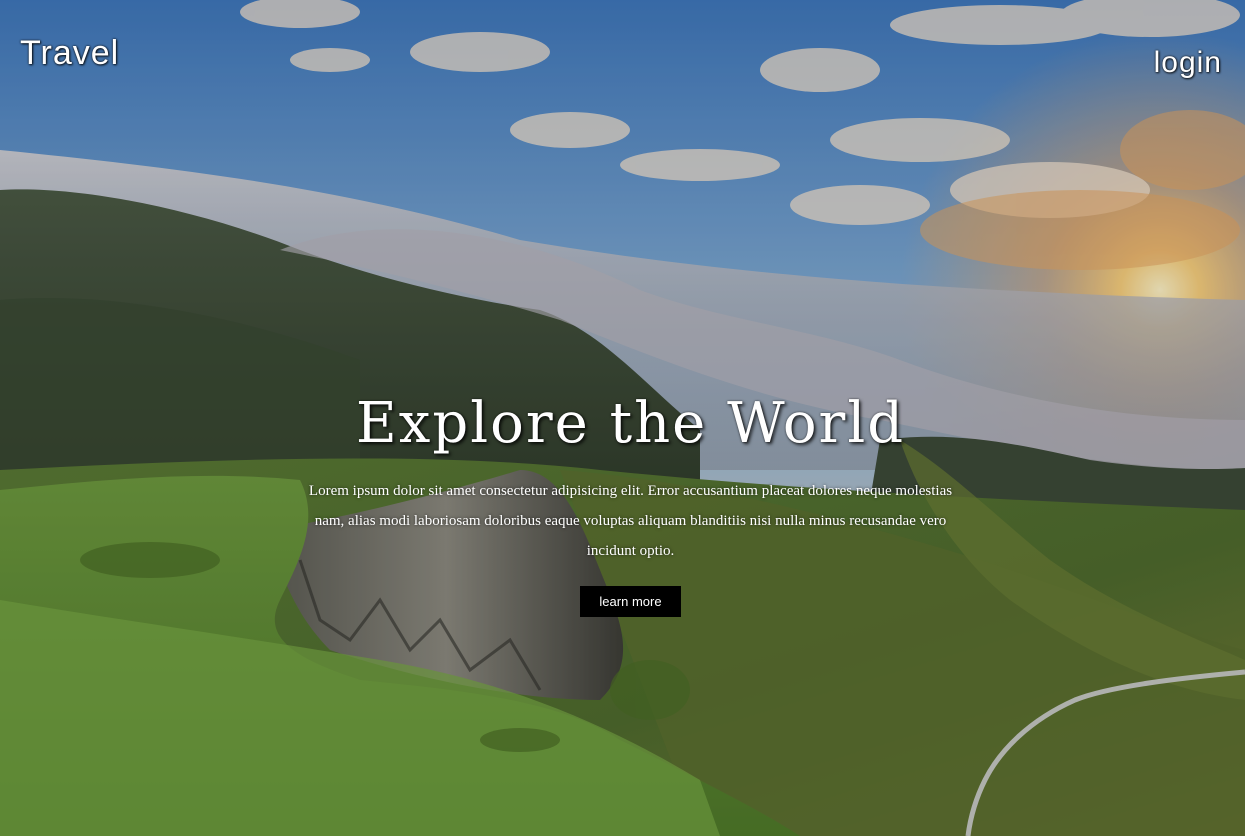 This screenshot has width=1245, height=836. I want to click on brand-logo: Travel, so click(69, 53).